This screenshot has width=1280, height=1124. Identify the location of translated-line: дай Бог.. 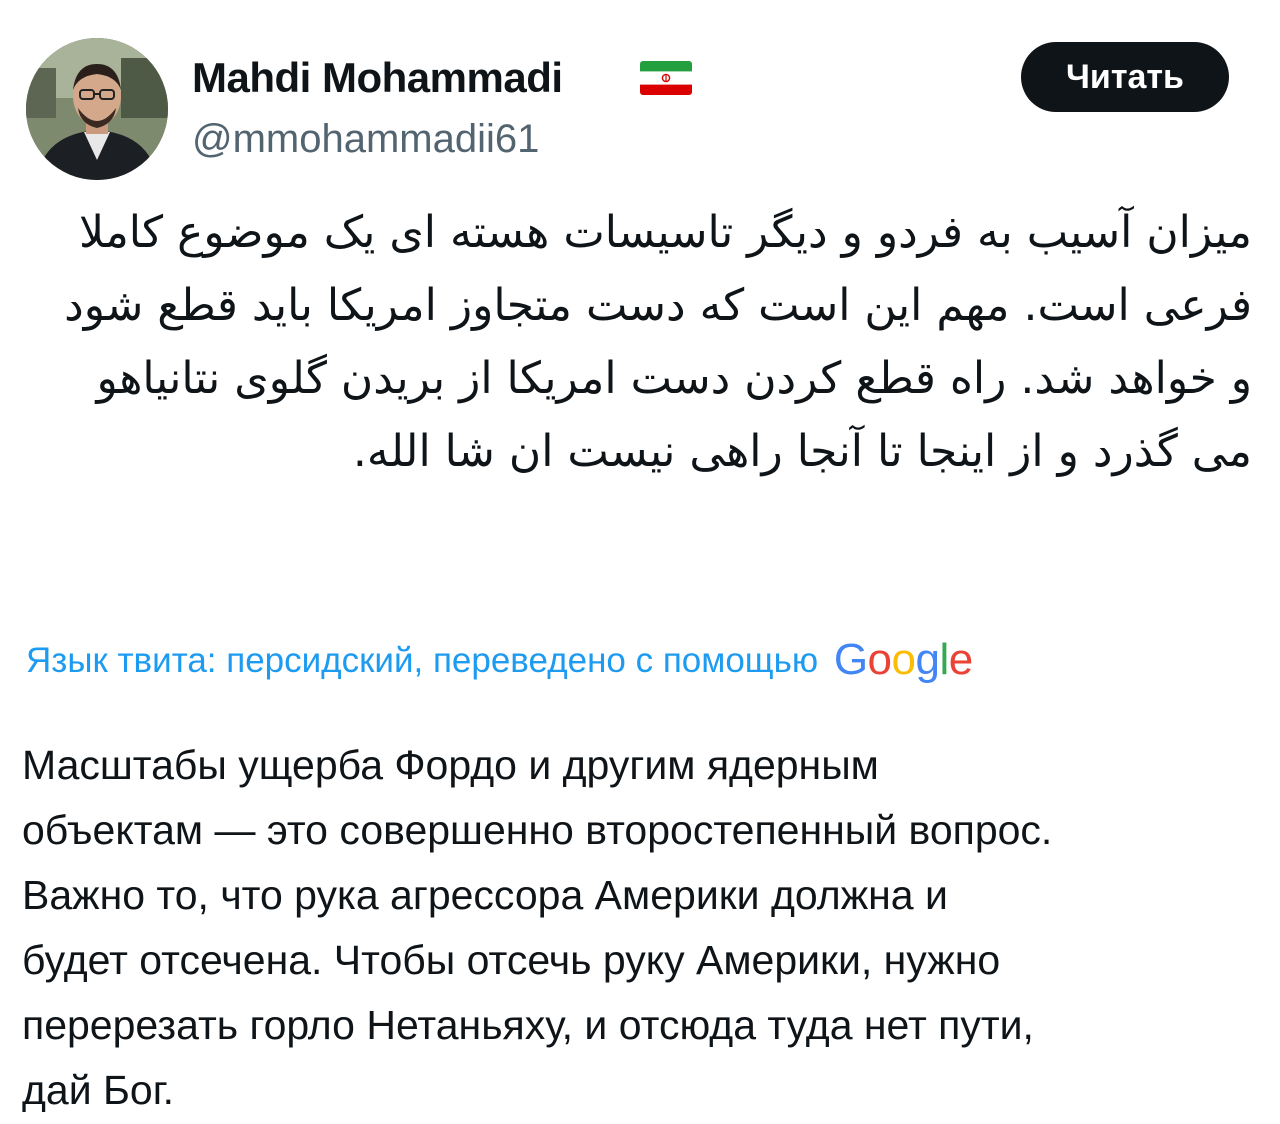
(98, 1090).